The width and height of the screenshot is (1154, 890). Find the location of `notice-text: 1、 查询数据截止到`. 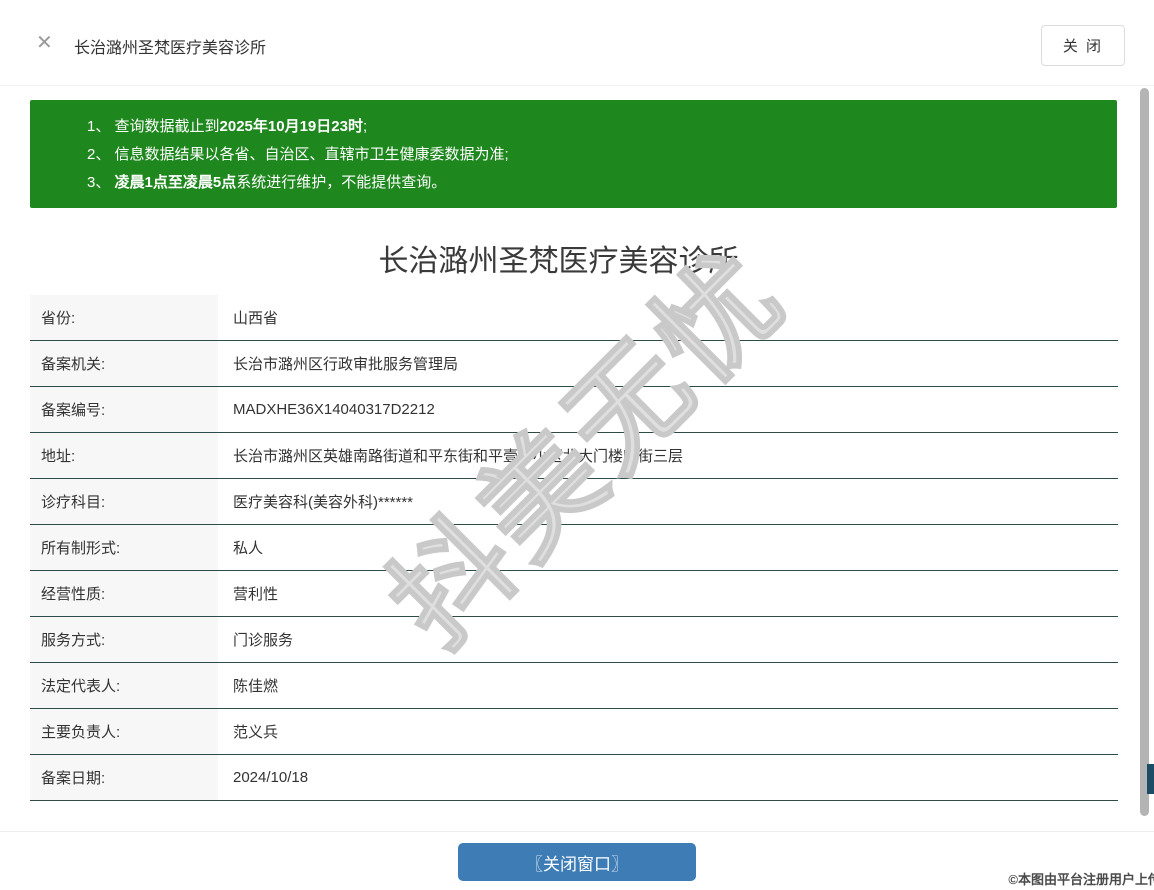

notice-text: 1、 查询数据截止到 is located at coordinates (153, 126).